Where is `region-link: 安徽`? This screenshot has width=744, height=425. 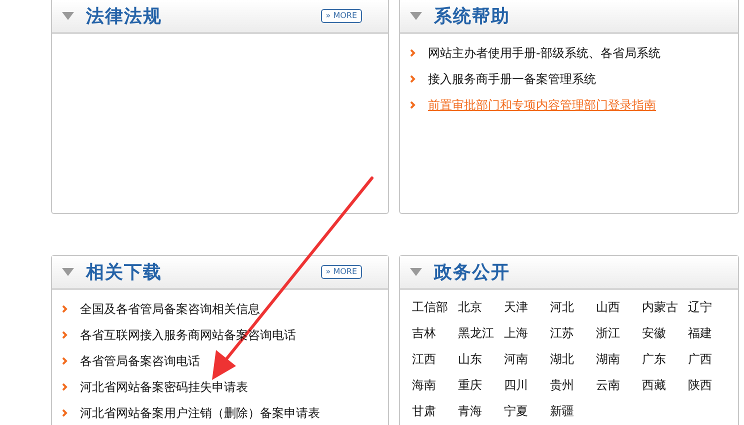
region-link: 安徽 is located at coordinates (665, 333).